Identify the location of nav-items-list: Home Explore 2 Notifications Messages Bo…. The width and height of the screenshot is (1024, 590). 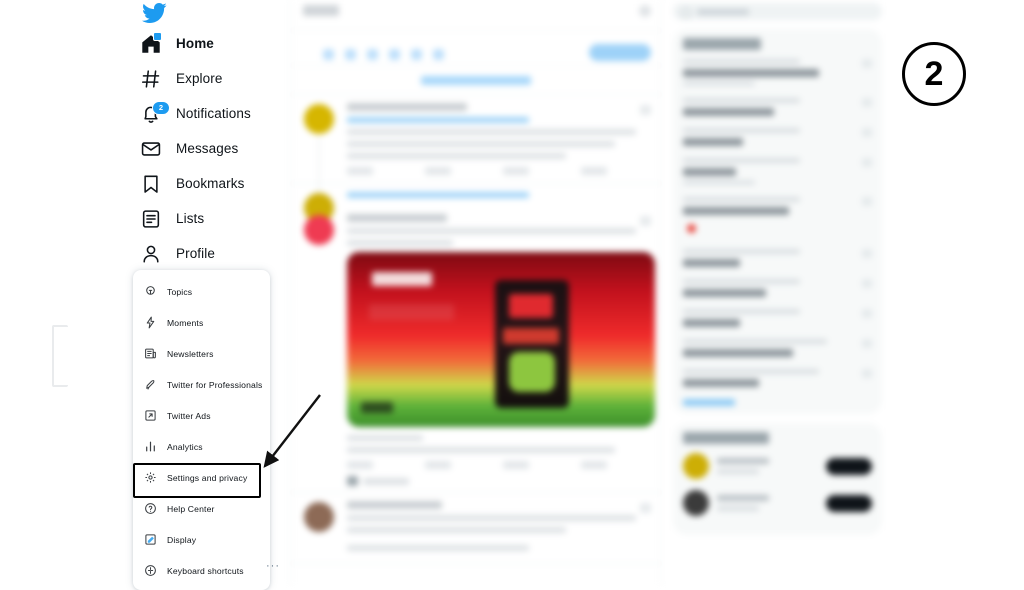
(210, 150).